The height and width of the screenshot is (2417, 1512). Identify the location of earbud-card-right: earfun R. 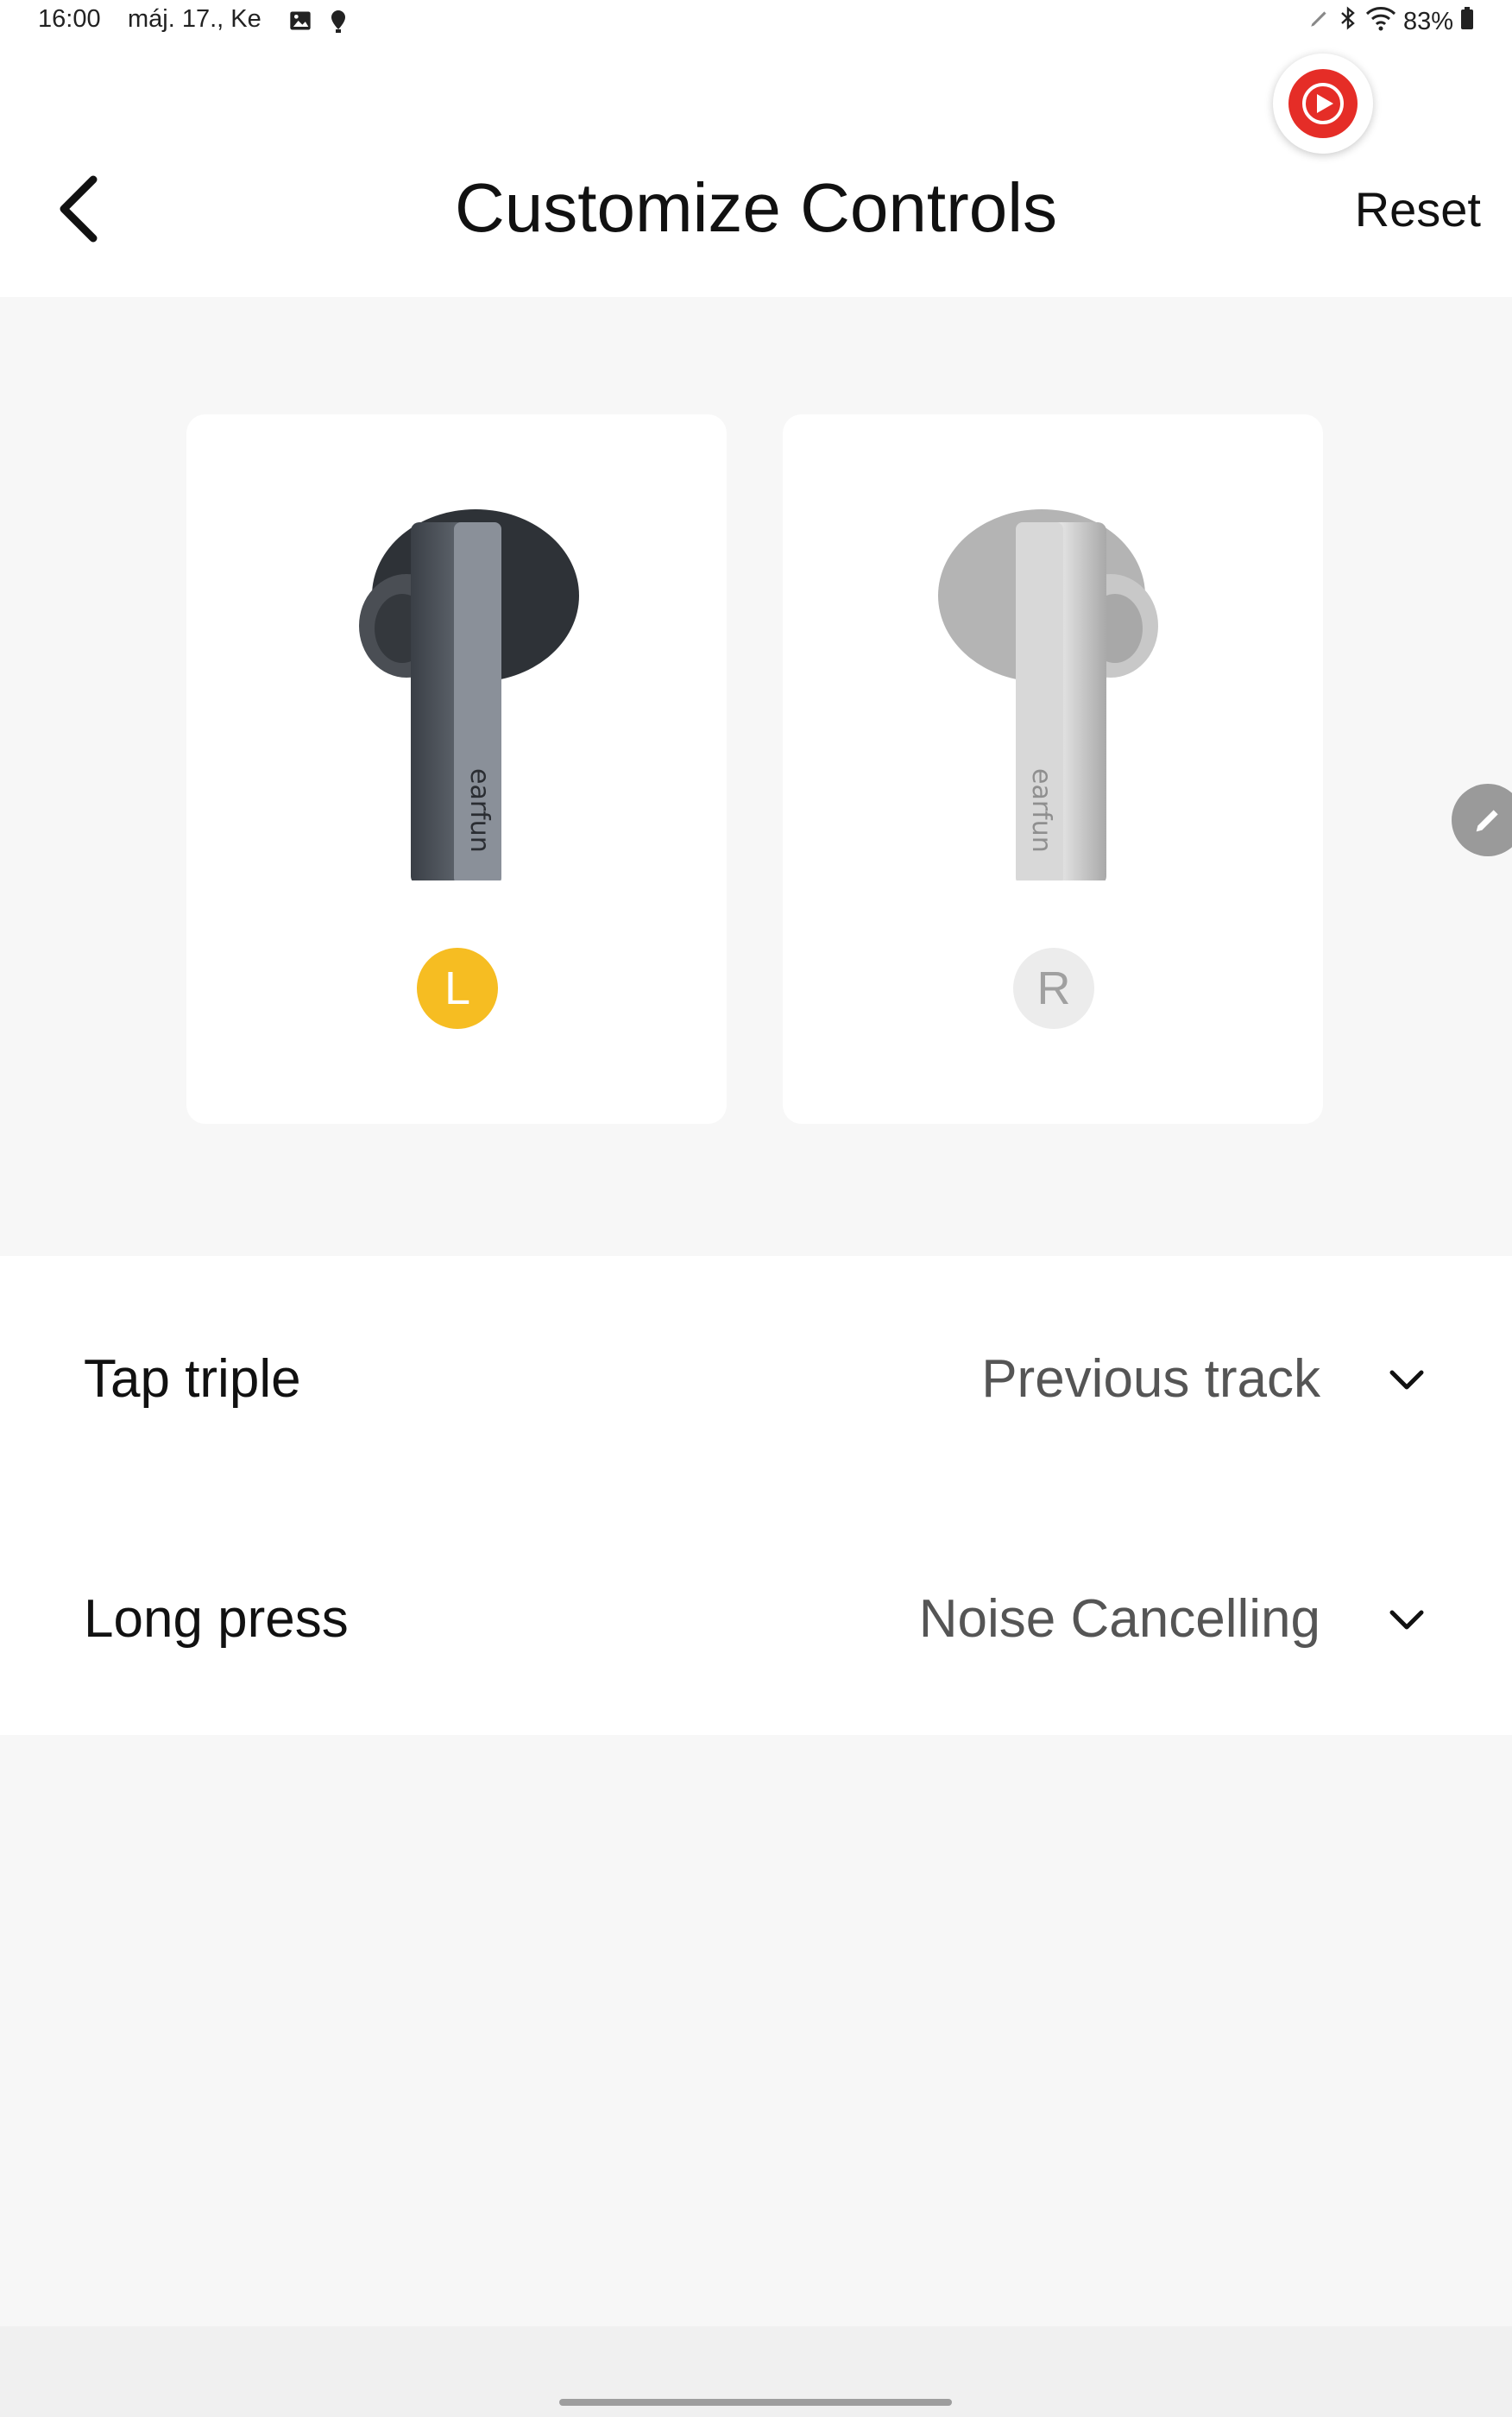
(1053, 769).